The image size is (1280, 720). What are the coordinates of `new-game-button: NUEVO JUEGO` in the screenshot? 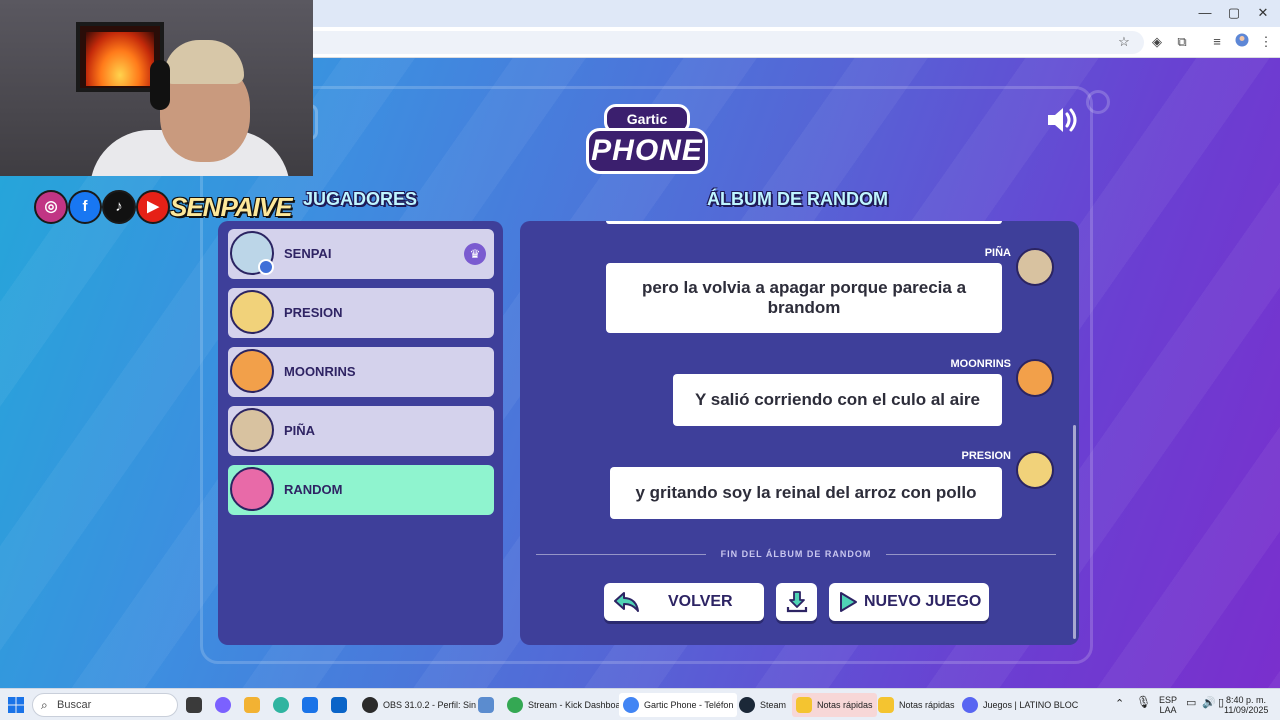 It's located at (909, 602).